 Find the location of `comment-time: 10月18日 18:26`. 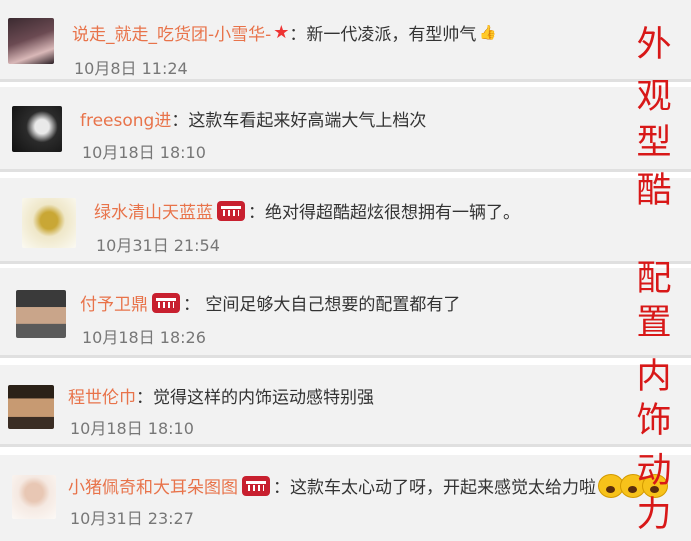

comment-time: 10月18日 18:26 is located at coordinates (144, 337).